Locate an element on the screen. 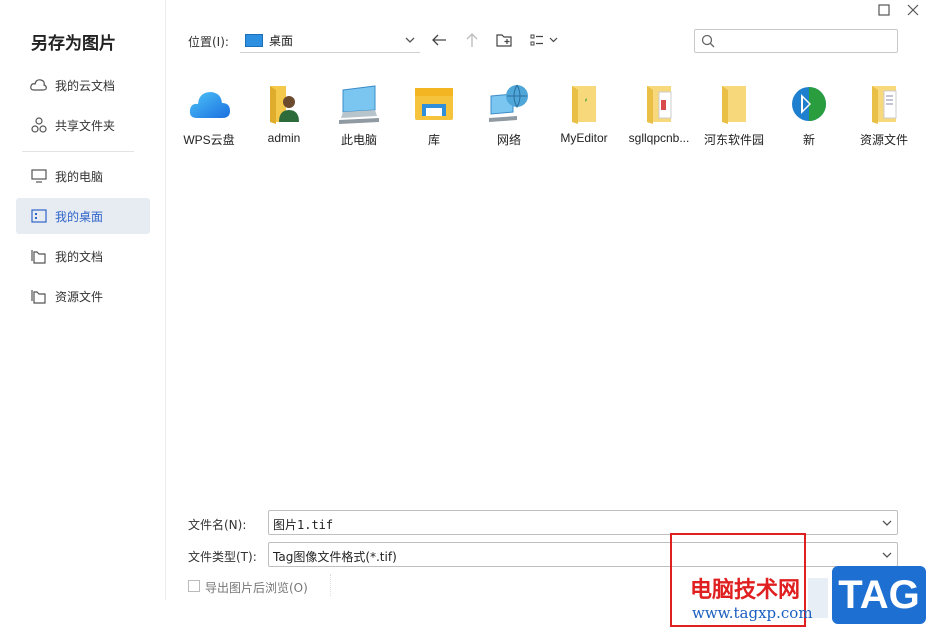 The height and width of the screenshot is (630, 930). file-item-wps-cloud: WPS云盘 is located at coordinates (209, 115).